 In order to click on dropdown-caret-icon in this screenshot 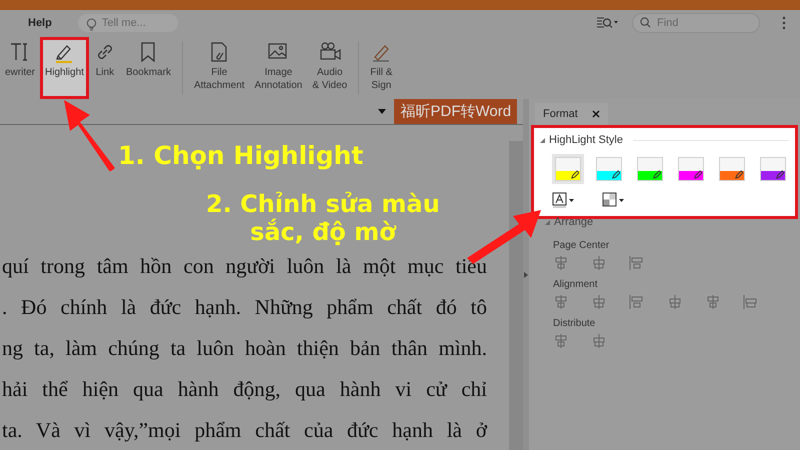, I will do `click(382, 111)`.